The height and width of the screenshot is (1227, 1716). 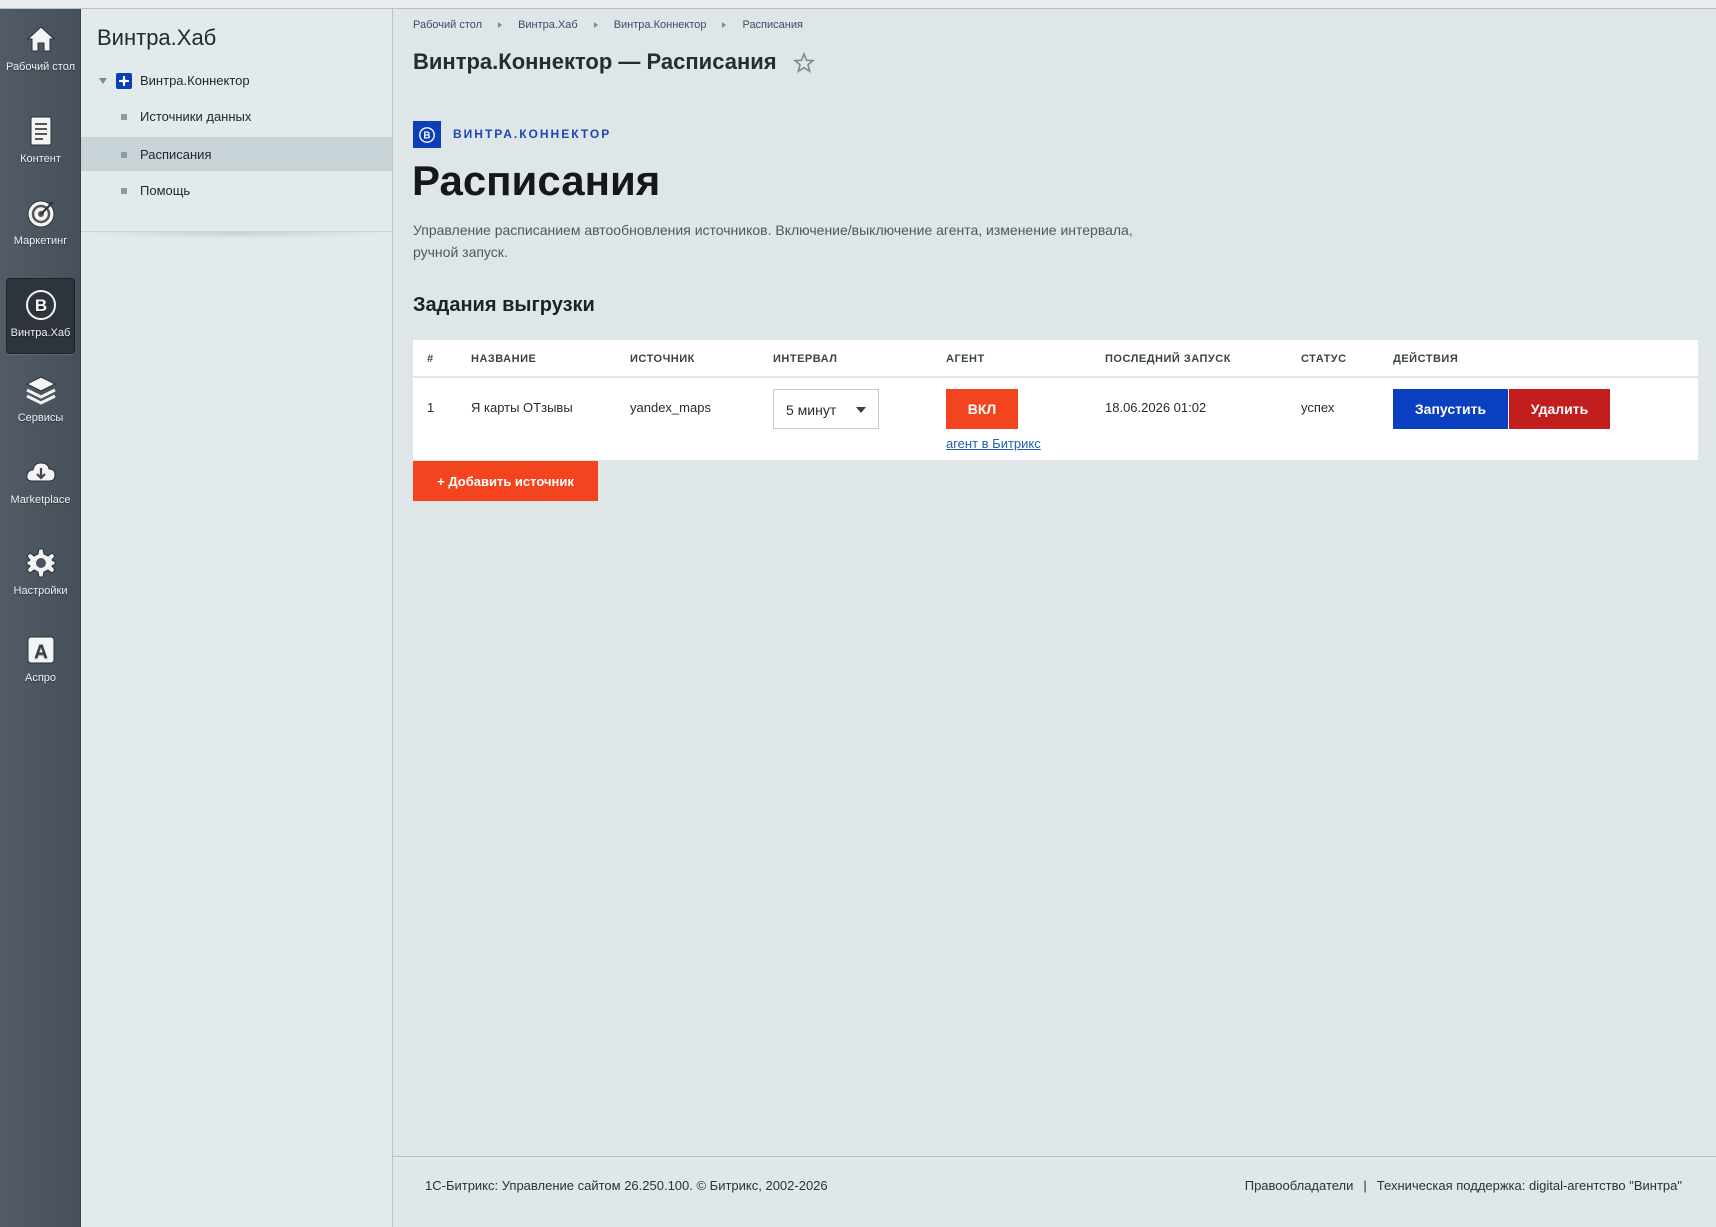 What do you see at coordinates (811, 410) in the screenshot?
I see `interval-value: 5 минут` at bounding box center [811, 410].